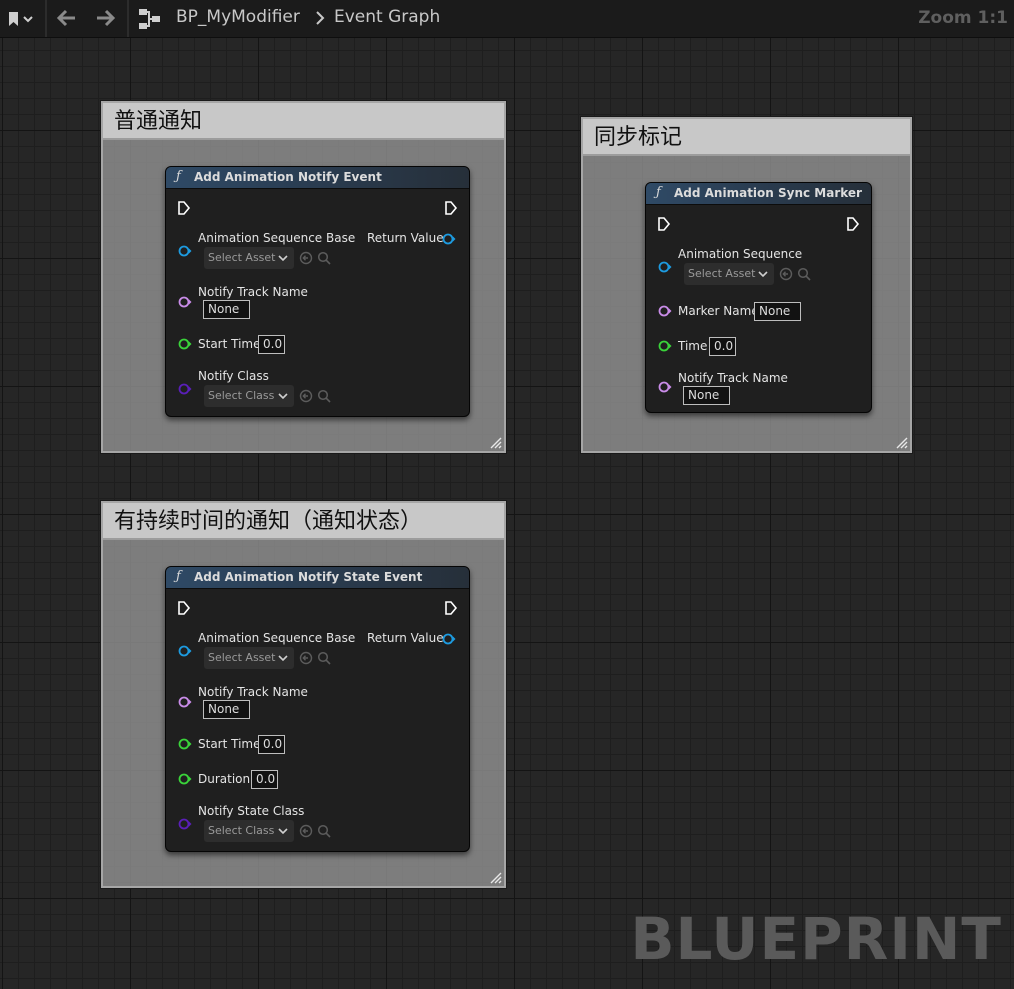 The height and width of the screenshot is (989, 1014). Describe the element at coordinates (722, 346) in the screenshot. I see `time-input: 0.0` at that location.